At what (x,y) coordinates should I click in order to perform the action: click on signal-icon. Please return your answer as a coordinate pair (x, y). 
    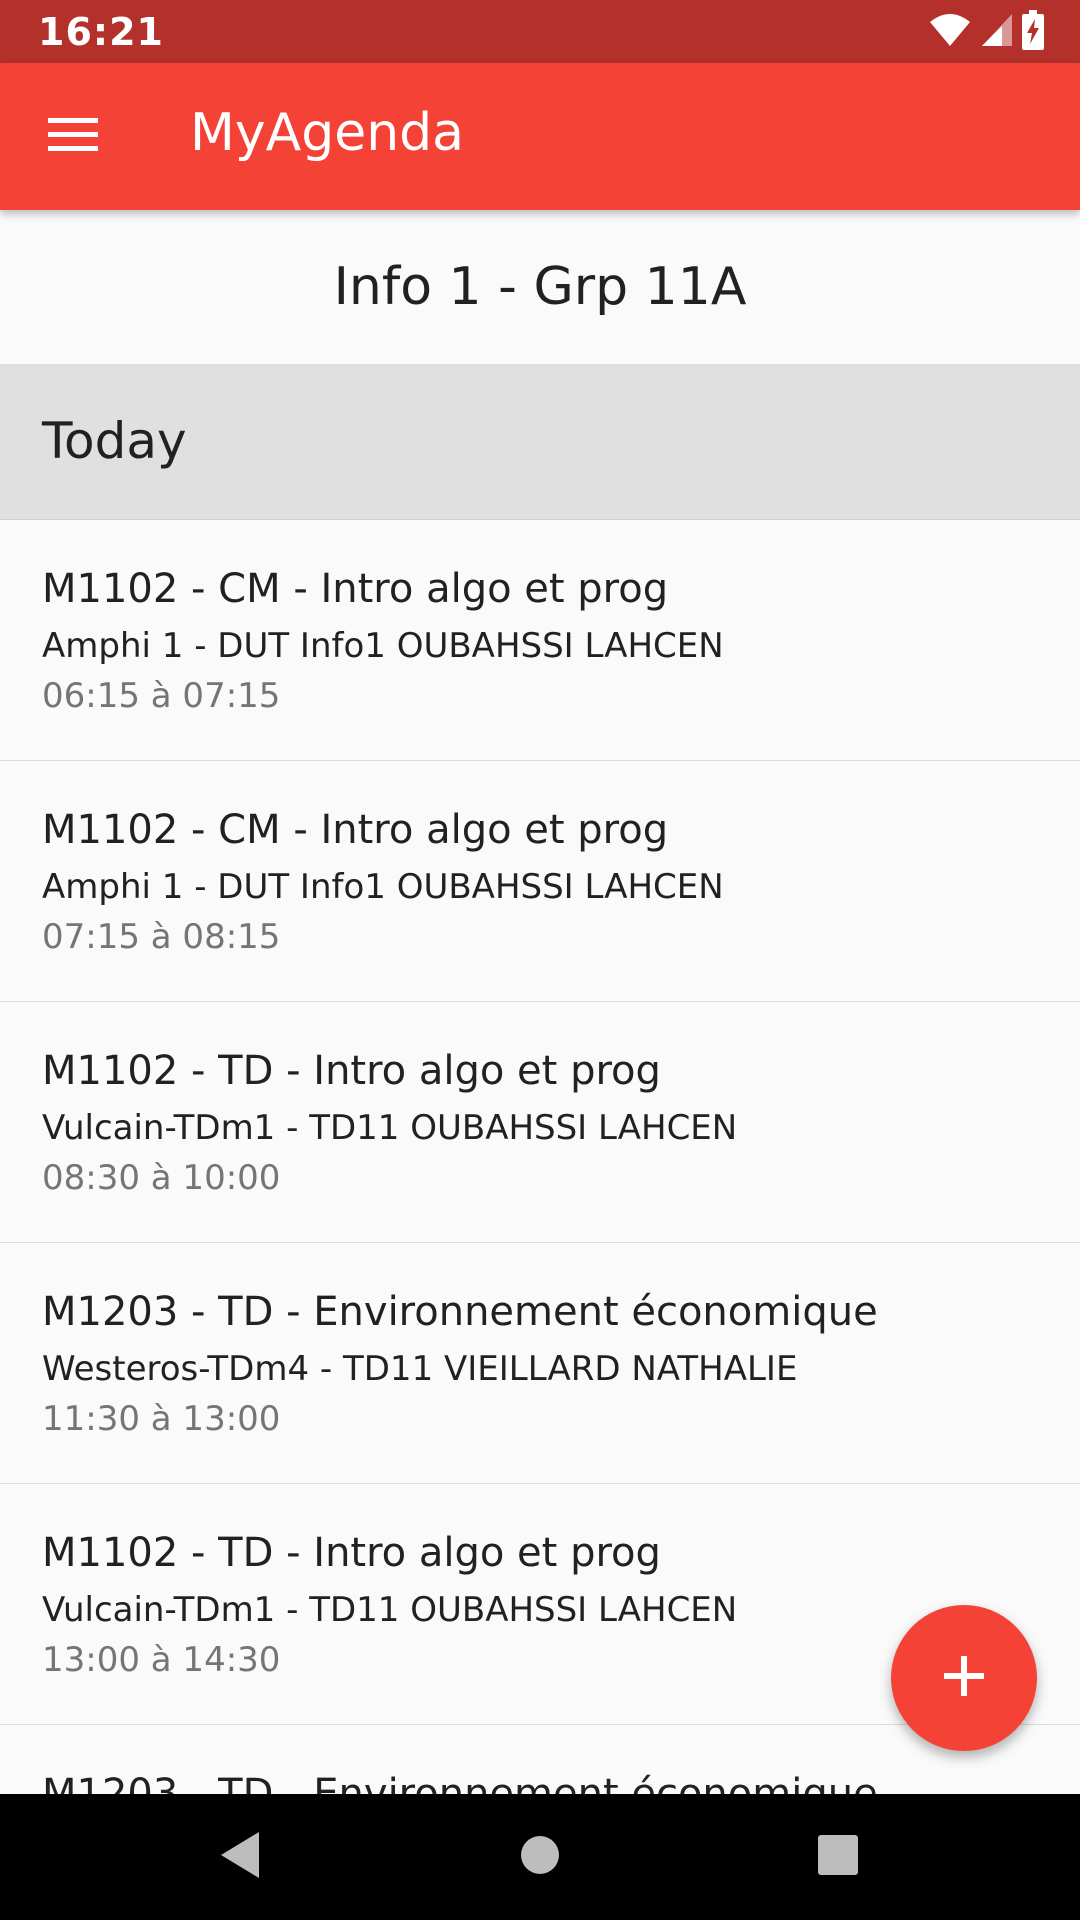
    Looking at the image, I should click on (997, 32).